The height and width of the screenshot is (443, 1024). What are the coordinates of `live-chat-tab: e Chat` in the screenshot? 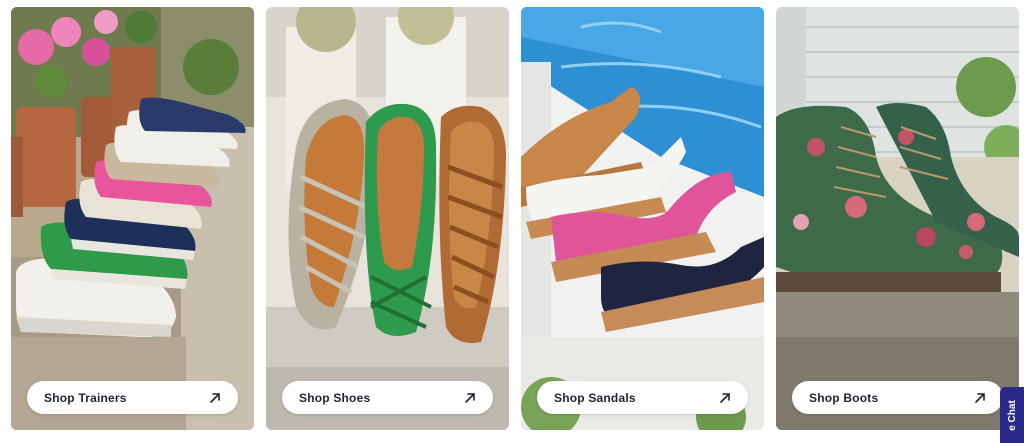 It's located at (1012, 415).